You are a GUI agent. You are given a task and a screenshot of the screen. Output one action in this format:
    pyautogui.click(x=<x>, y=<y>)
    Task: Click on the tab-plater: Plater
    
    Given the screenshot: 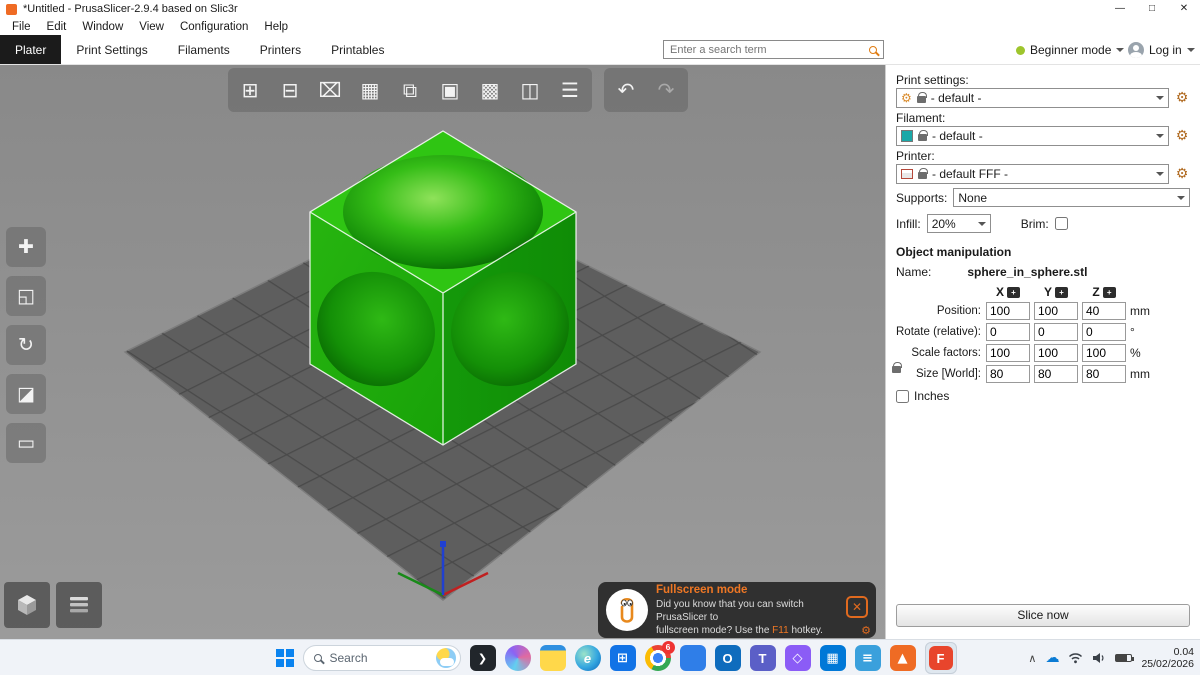 What is the action you would take?
    pyautogui.click(x=31, y=49)
    